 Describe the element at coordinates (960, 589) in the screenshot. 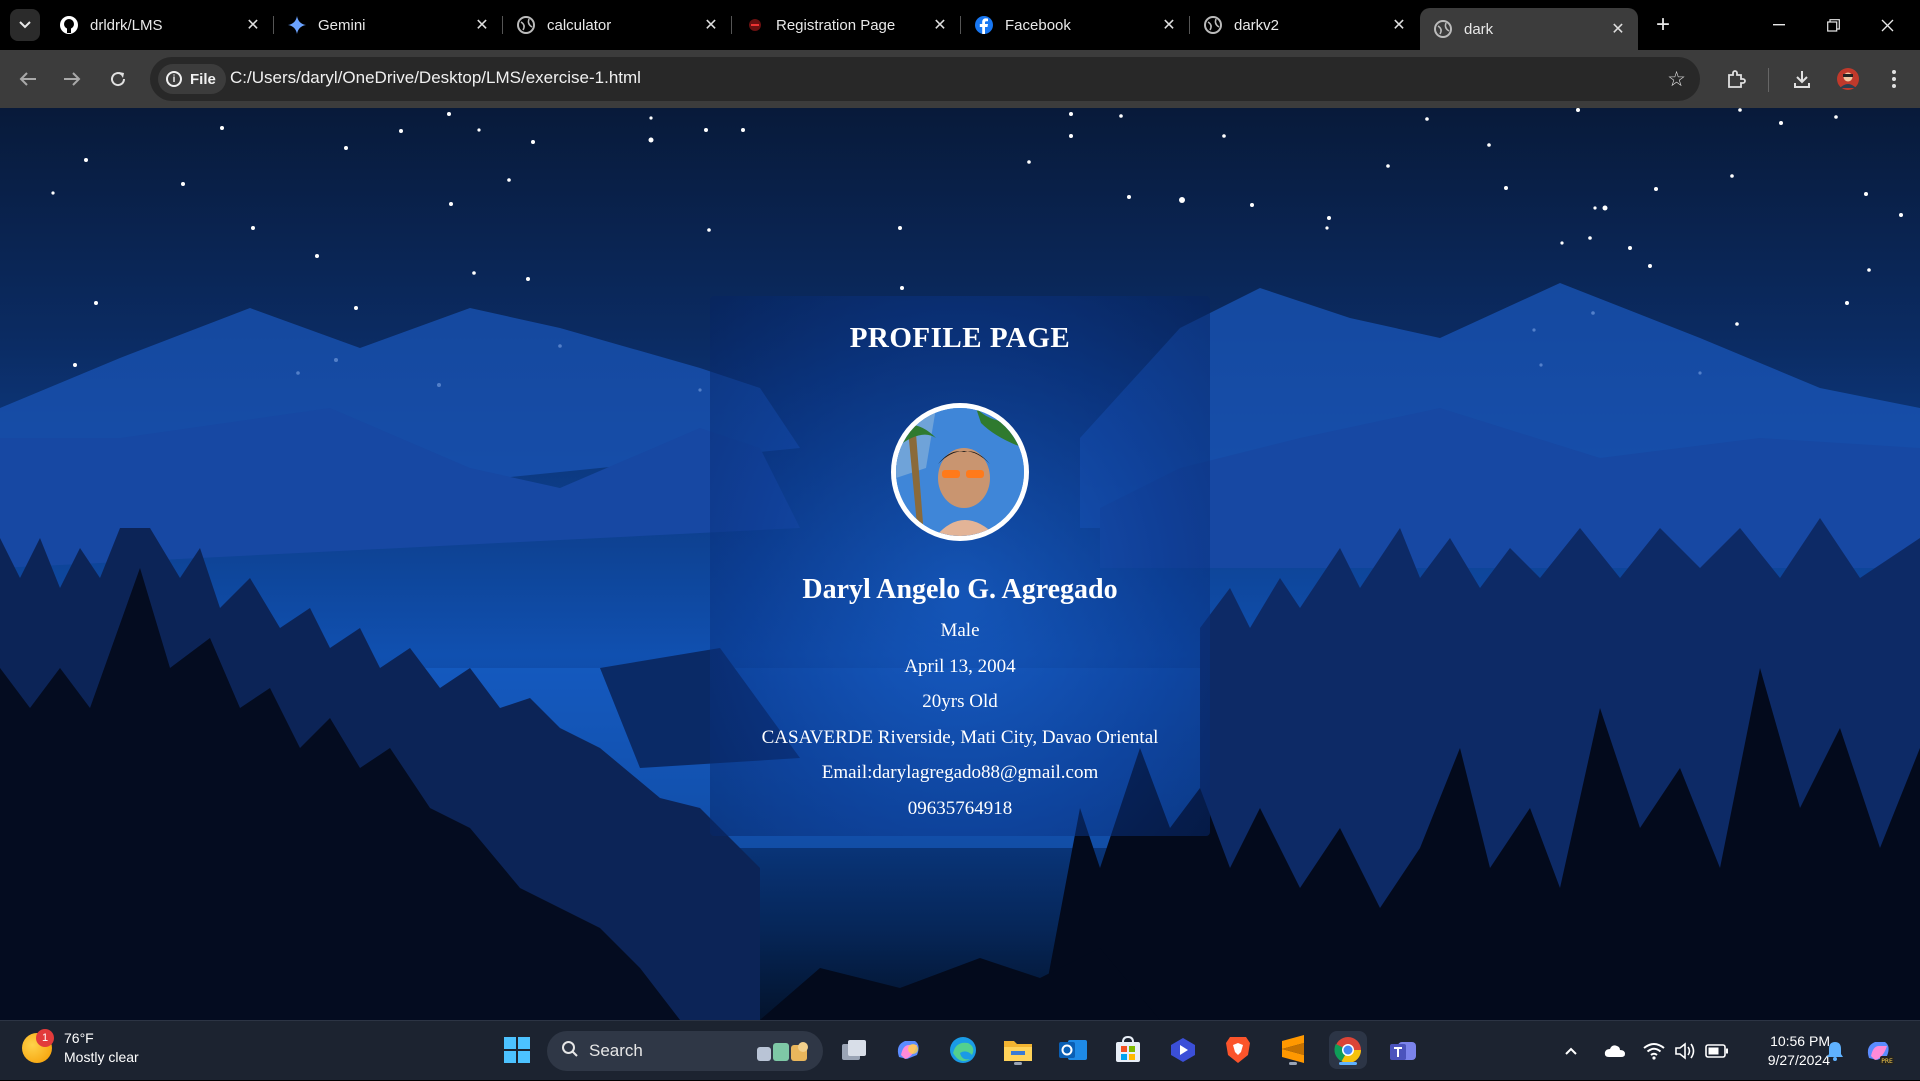

I see `profile-name: Daryl Angelo G. Agregado` at that location.